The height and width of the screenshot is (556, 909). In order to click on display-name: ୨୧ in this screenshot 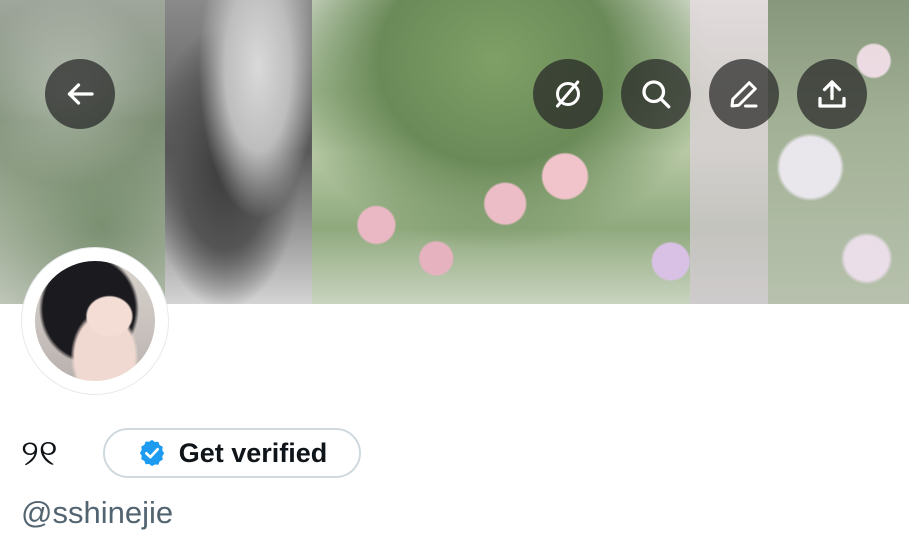, I will do `click(39, 453)`.